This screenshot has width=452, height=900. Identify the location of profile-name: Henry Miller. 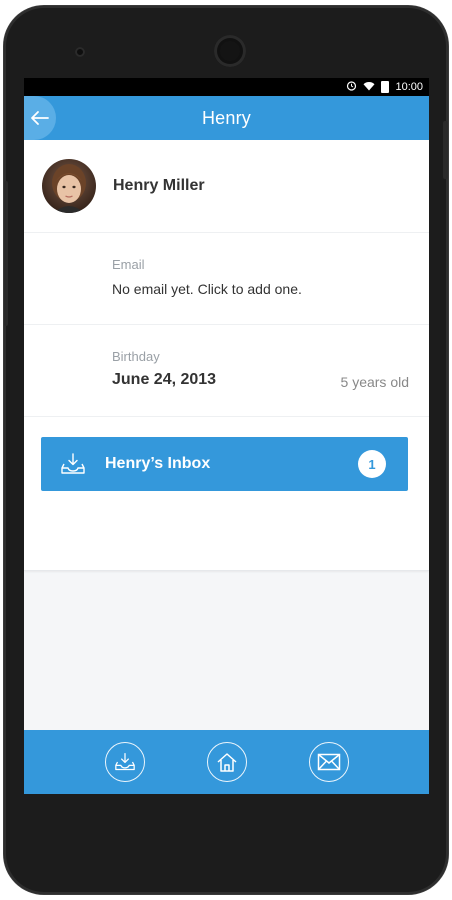
(159, 185).